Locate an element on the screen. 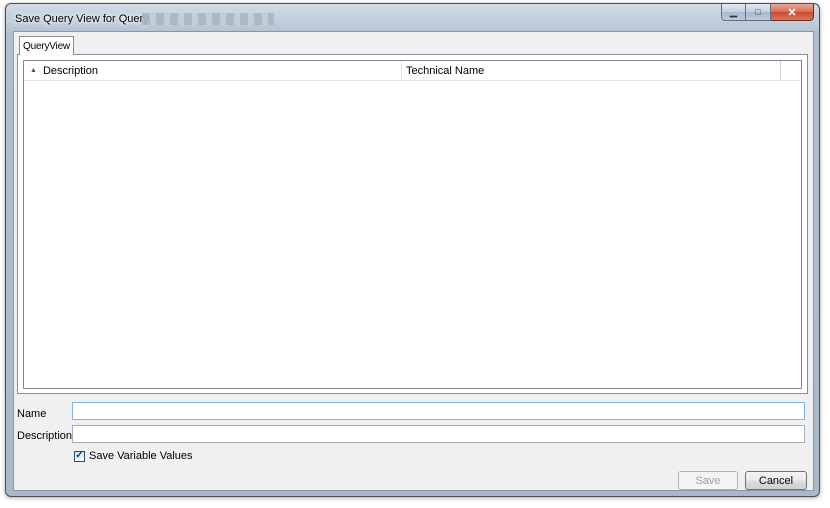 The height and width of the screenshot is (508, 830). save-button: Save is located at coordinates (708, 480).